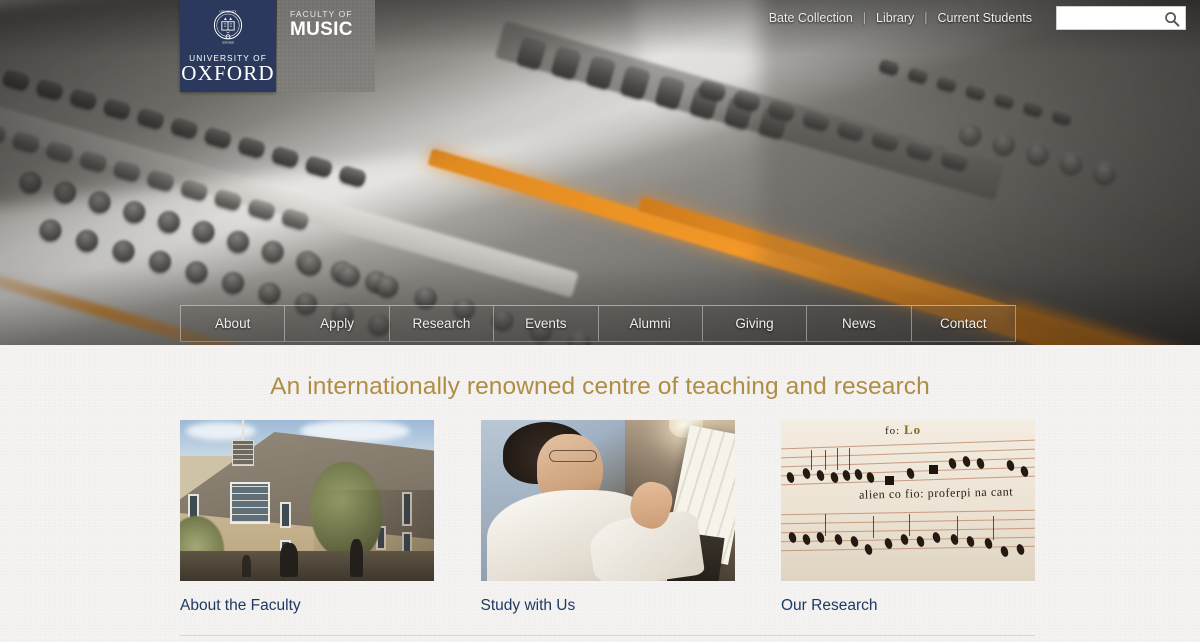 Image resolution: width=1200 pixels, height=642 pixels. I want to click on feature-card-study-with-us: Study with Us, so click(607, 517).